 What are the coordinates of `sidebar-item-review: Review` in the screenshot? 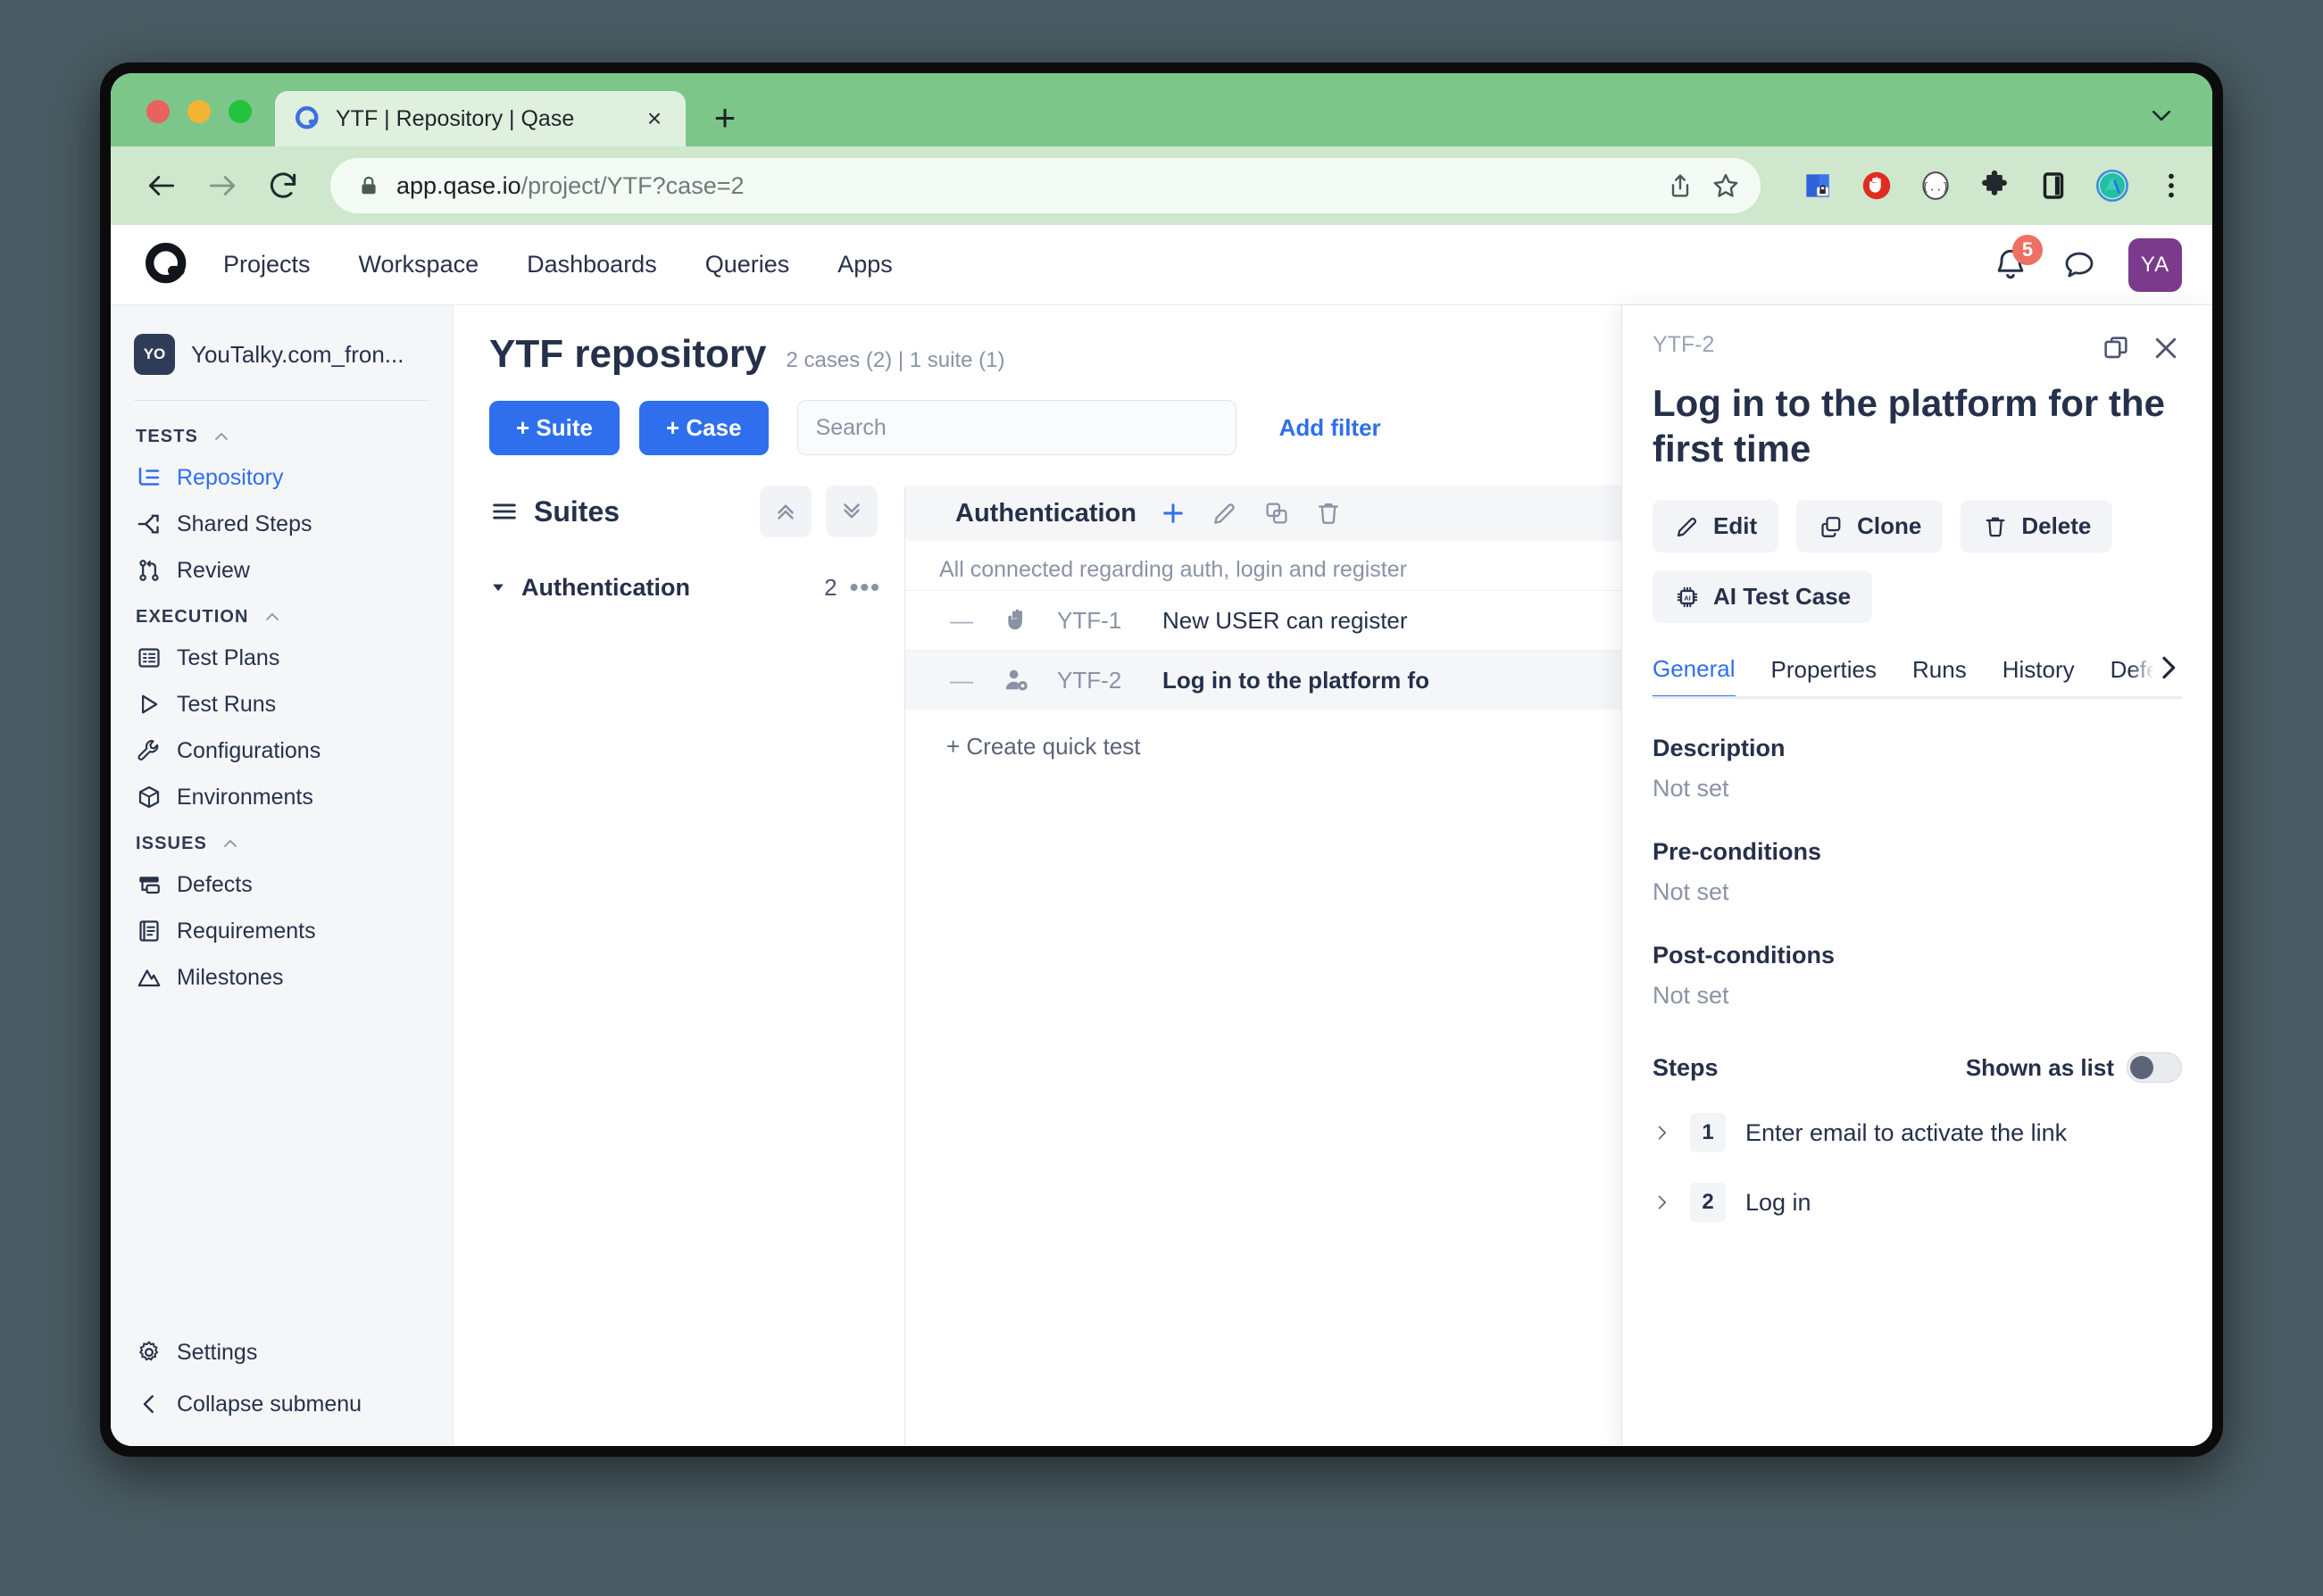 It's located at (282, 570).